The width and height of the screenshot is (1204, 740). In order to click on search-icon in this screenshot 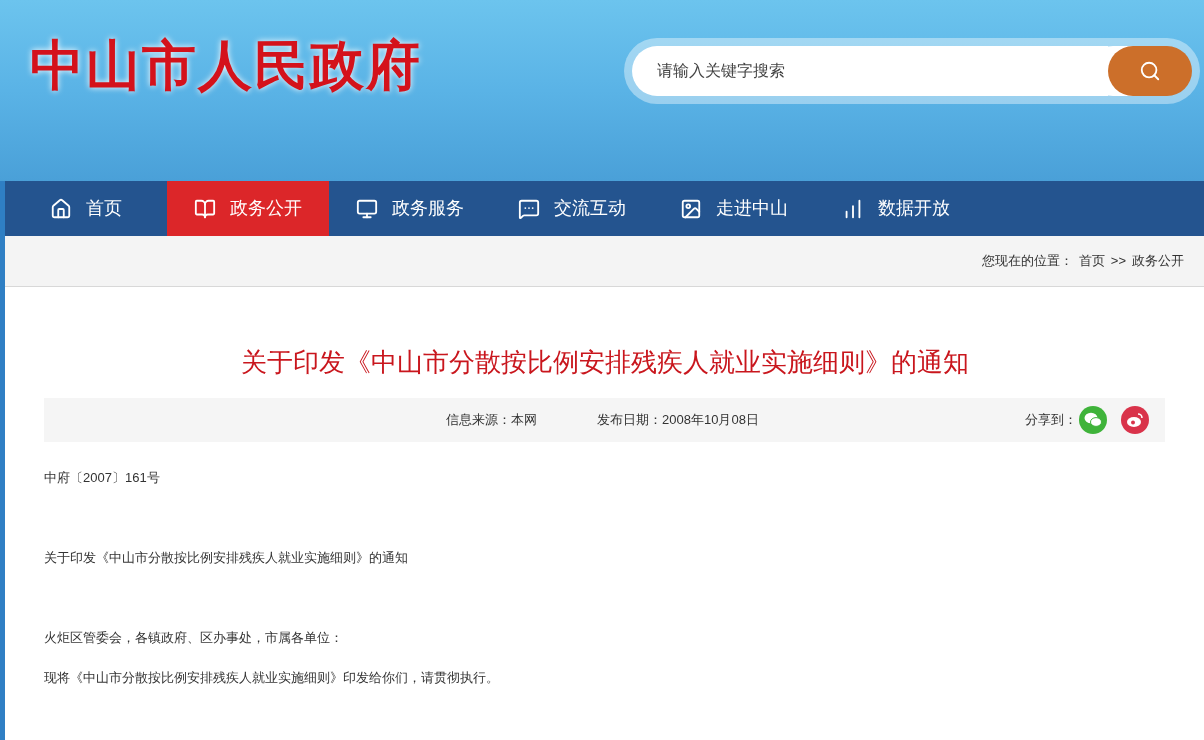, I will do `click(1150, 71)`.